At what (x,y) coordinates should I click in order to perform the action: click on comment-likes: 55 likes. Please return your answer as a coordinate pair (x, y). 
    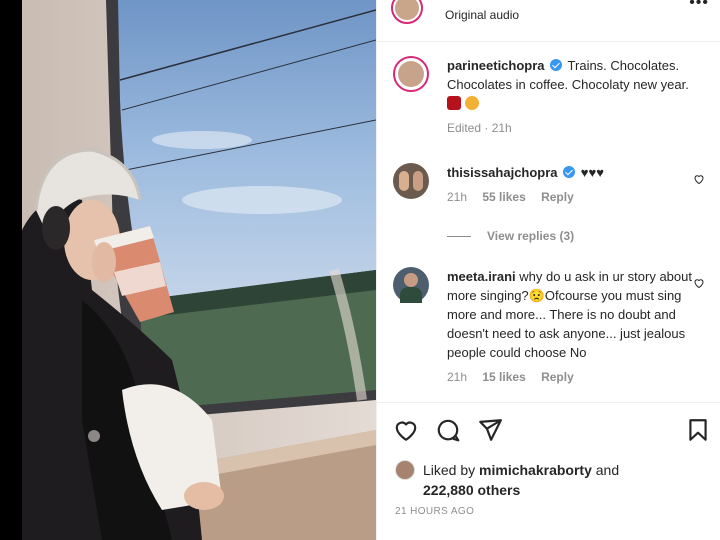
    Looking at the image, I should click on (503, 197).